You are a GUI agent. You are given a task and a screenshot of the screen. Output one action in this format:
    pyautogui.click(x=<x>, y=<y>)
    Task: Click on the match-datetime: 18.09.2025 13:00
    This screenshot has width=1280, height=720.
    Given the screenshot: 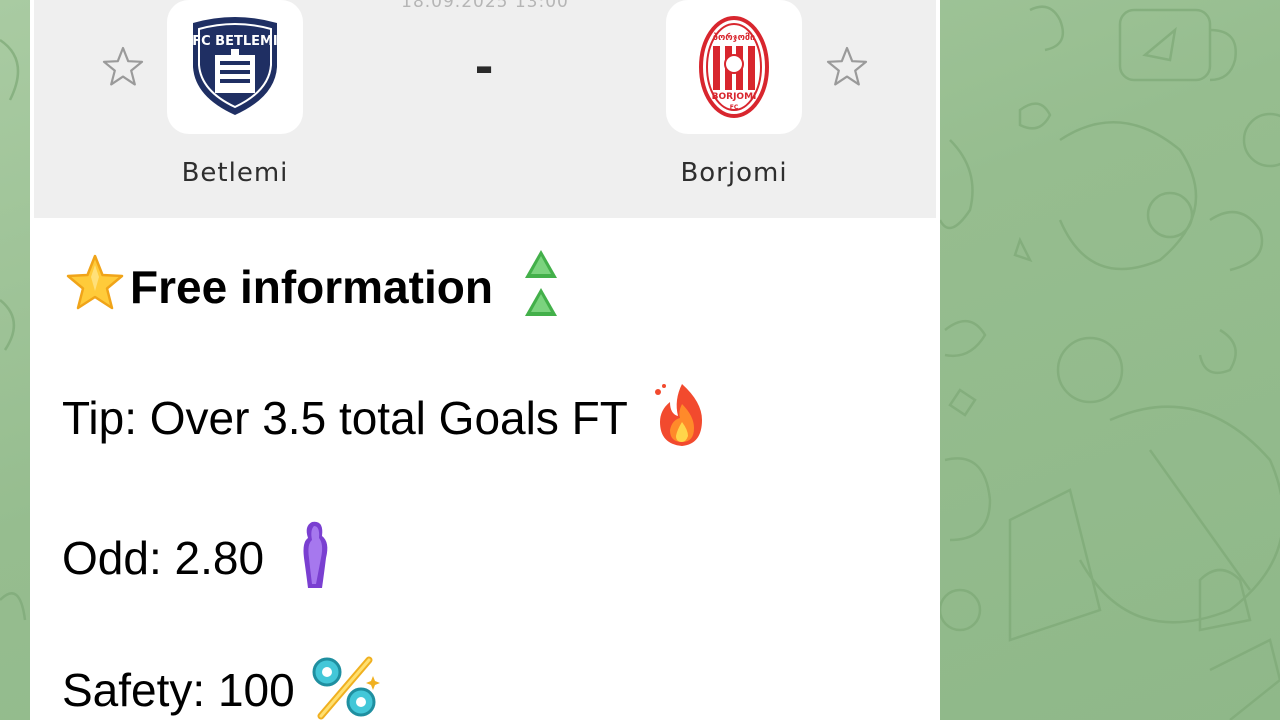 What is the action you would take?
    pyautogui.click(x=485, y=6)
    